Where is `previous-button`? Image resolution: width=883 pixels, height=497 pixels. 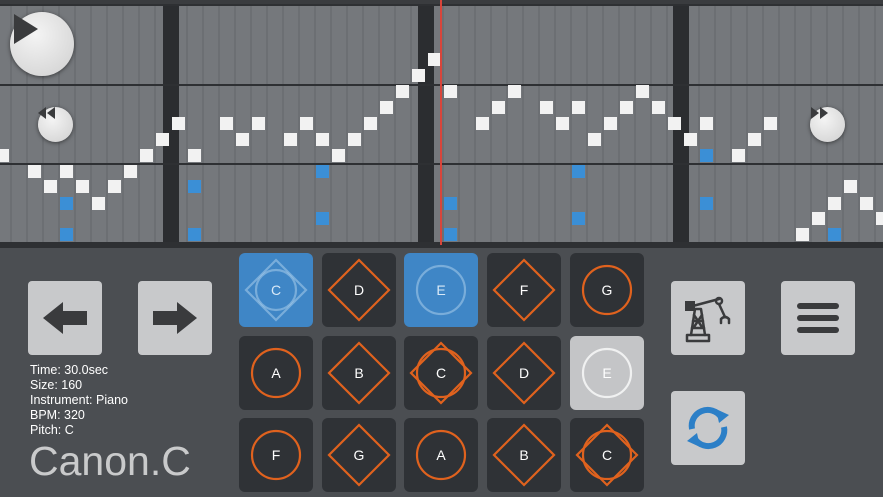 previous-button is located at coordinates (65, 318).